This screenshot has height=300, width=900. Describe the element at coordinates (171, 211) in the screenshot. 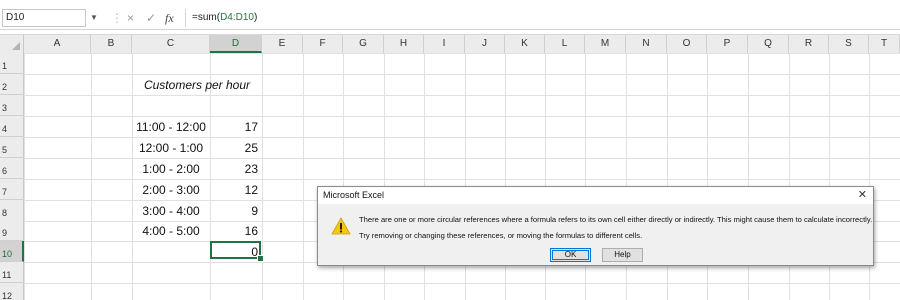

I see `cell-time-range: 3:00 - 4:00` at that location.